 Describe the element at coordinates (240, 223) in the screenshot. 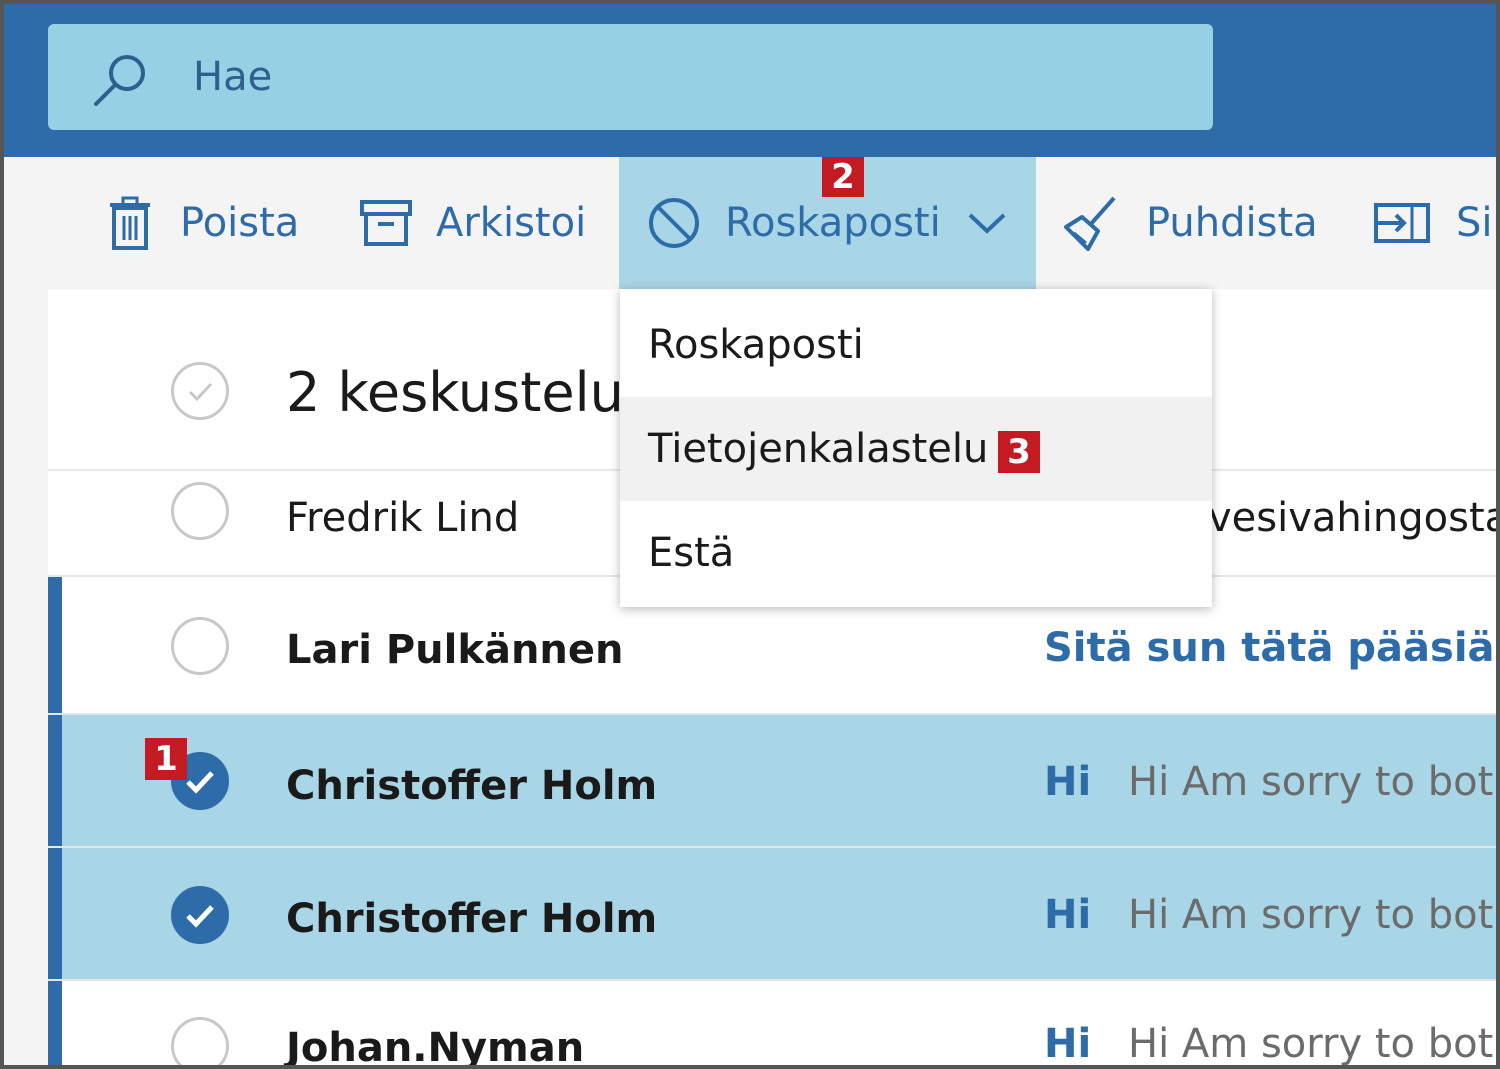

I see `delete-label: Poista` at that location.